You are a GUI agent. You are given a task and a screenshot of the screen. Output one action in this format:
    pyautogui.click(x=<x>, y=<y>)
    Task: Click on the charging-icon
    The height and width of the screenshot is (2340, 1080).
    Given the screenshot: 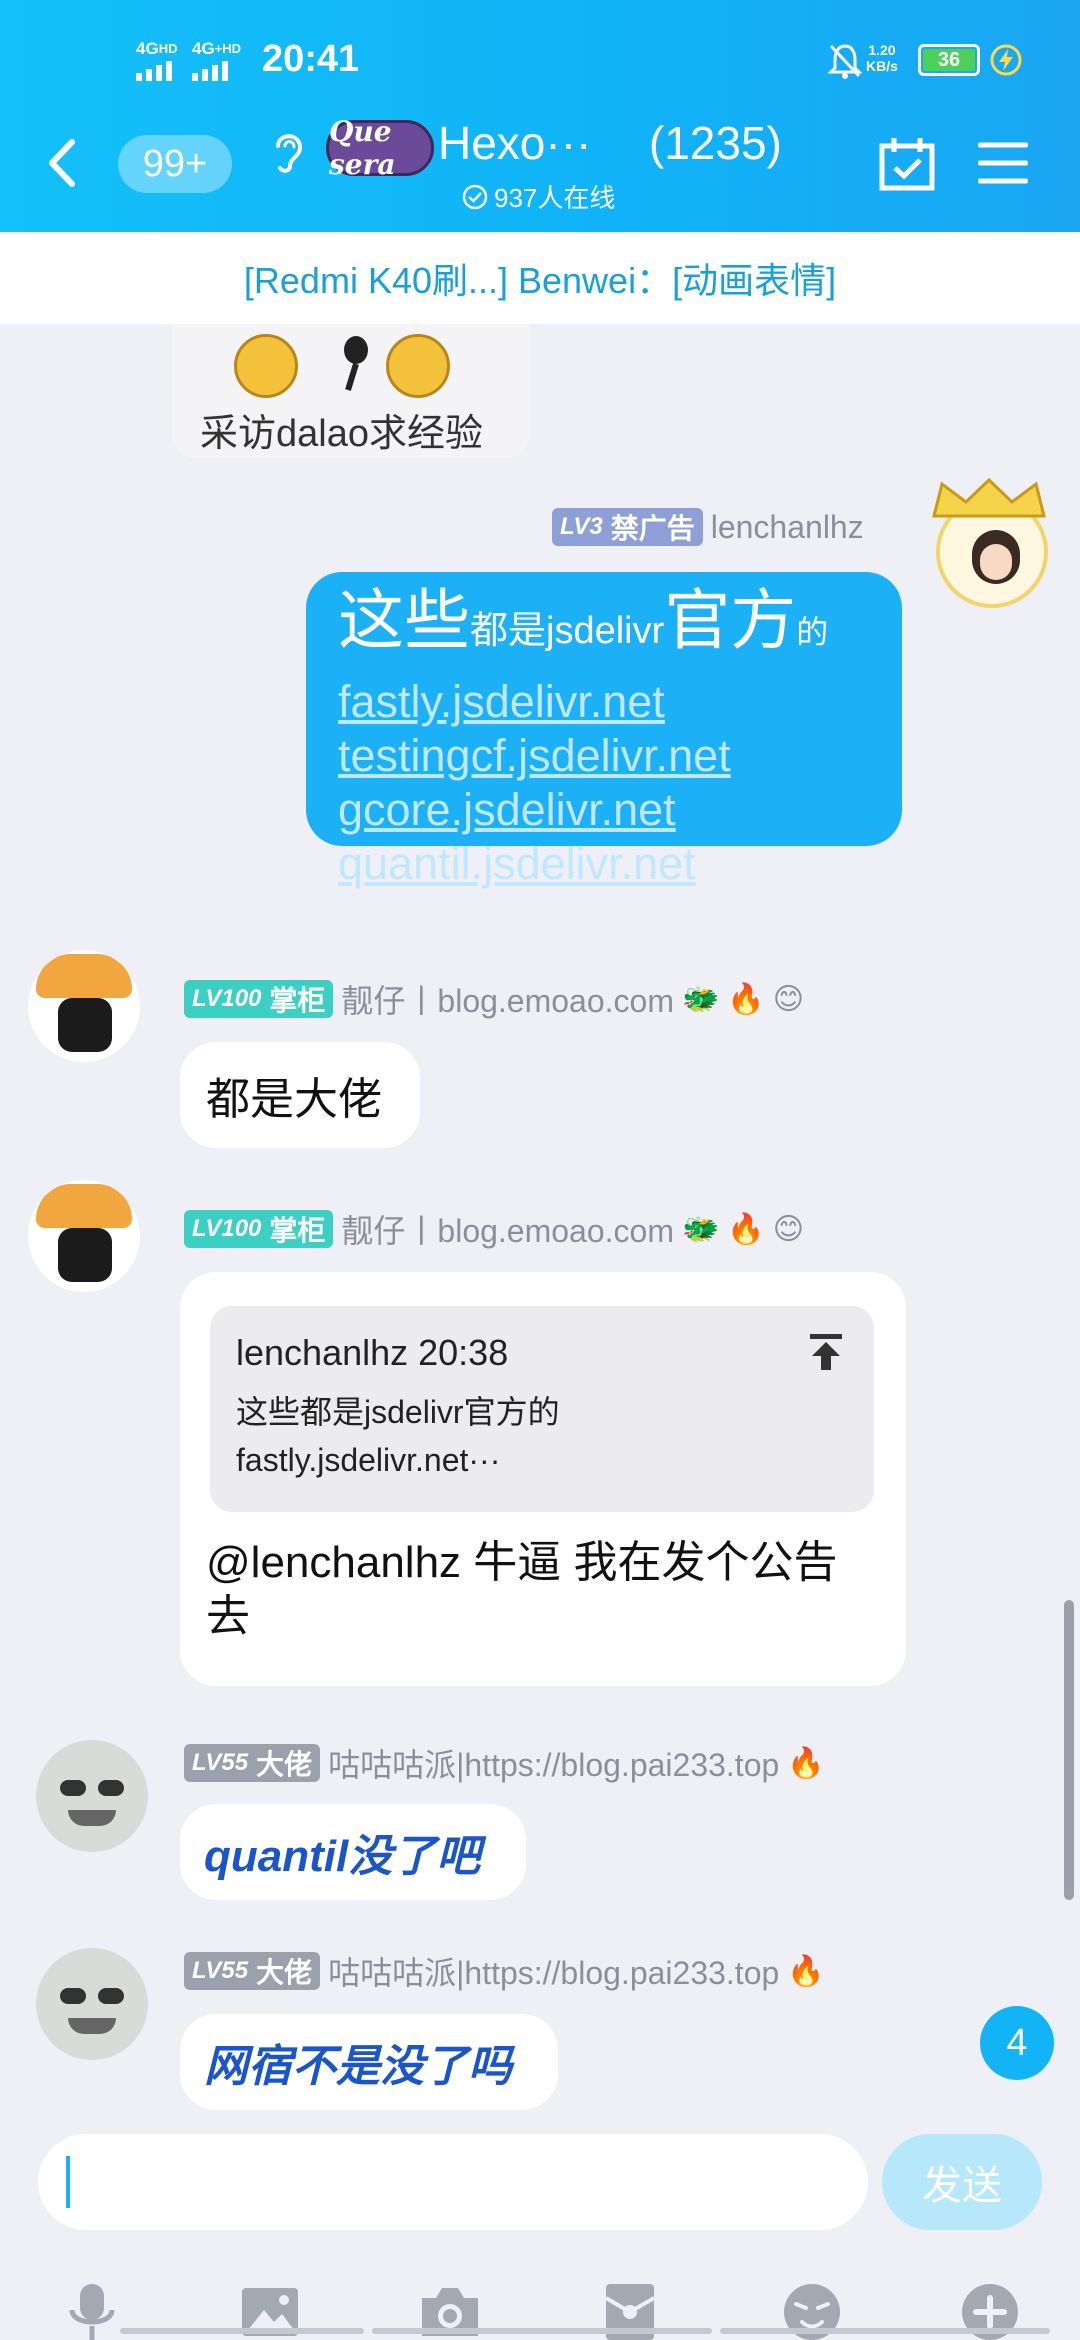 What is the action you would take?
    pyautogui.click(x=1006, y=60)
    